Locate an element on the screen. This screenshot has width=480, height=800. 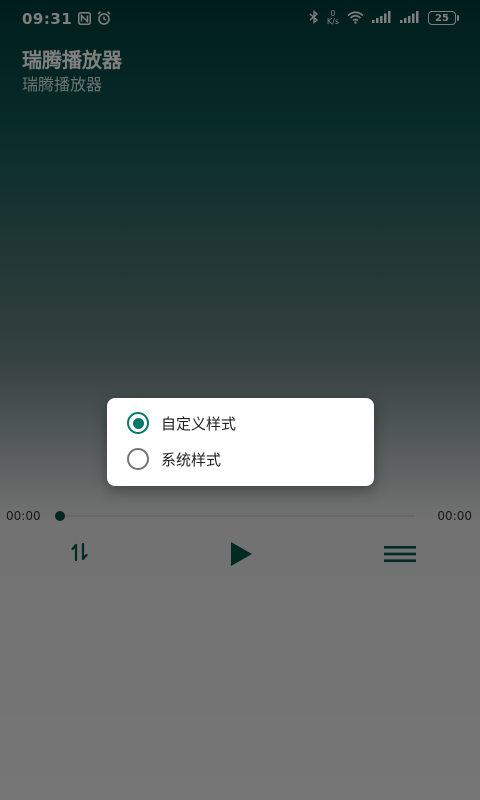
radio-checked-icon is located at coordinates (138, 423).